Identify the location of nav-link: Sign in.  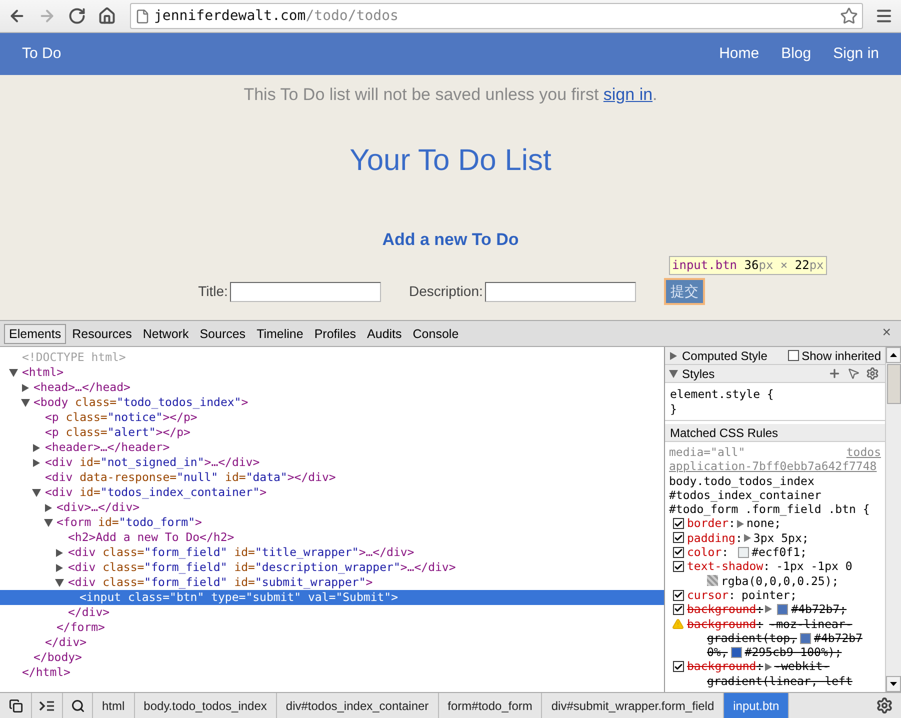
(856, 54).